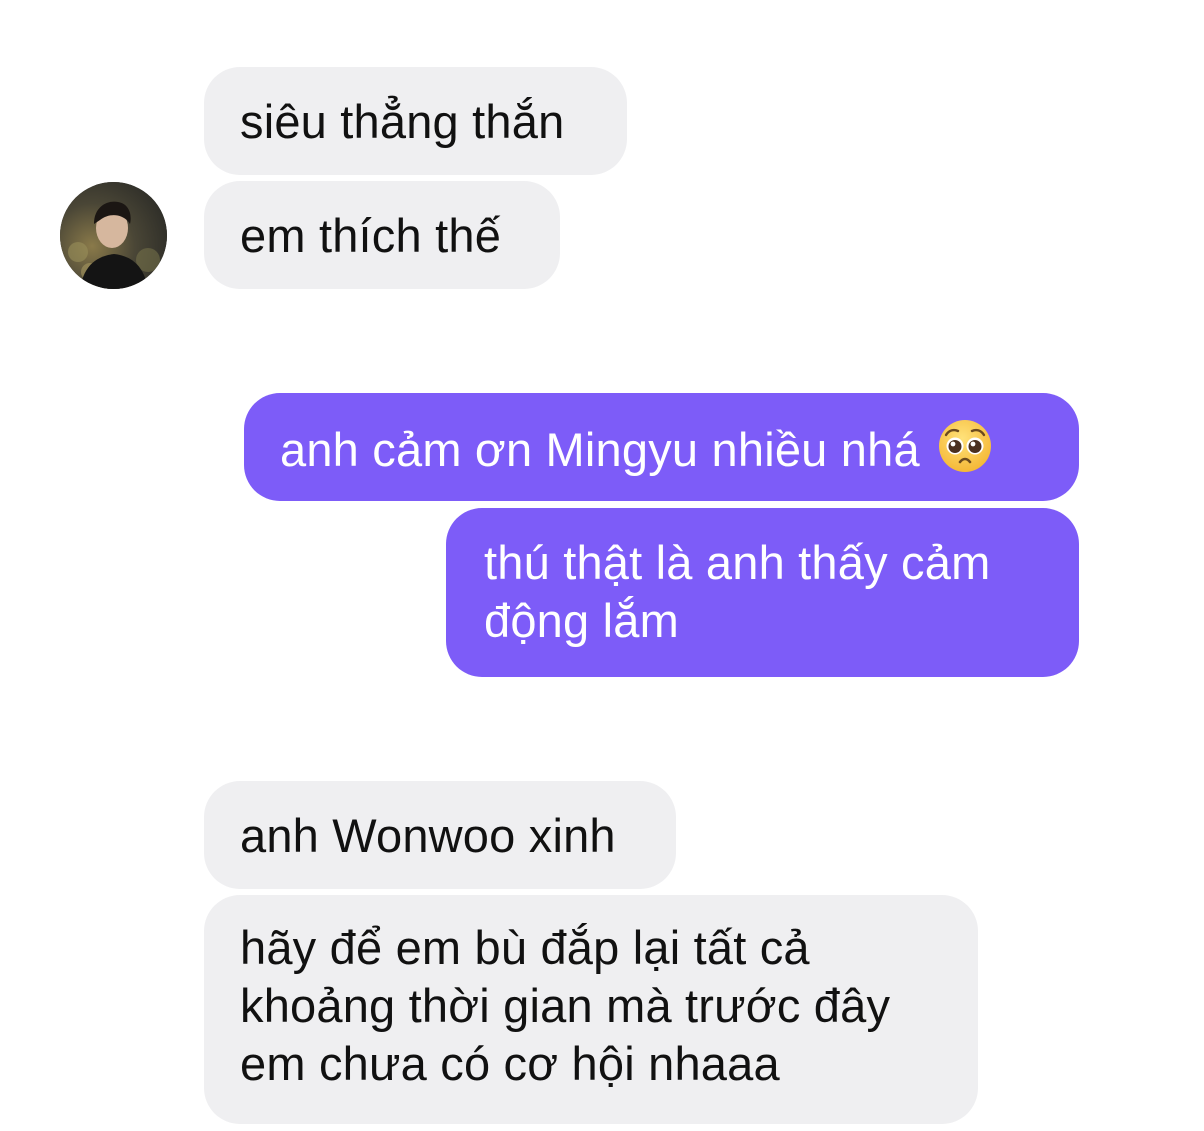  What do you see at coordinates (600, 449) in the screenshot?
I see `message-text: anh cảm ơn Mingyu nhiều nhá` at bounding box center [600, 449].